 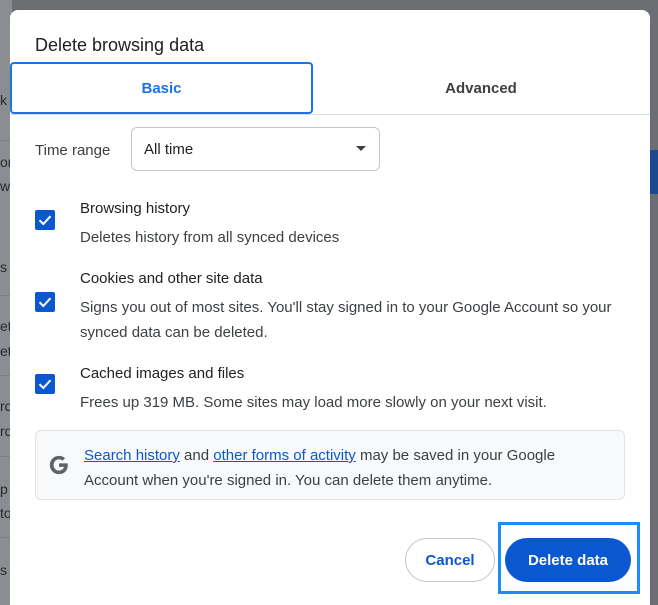 What do you see at coordinates (171, 278) in the screenshot?
I see `option-title: Cookies and other site data` at bounding box center [171, 278].